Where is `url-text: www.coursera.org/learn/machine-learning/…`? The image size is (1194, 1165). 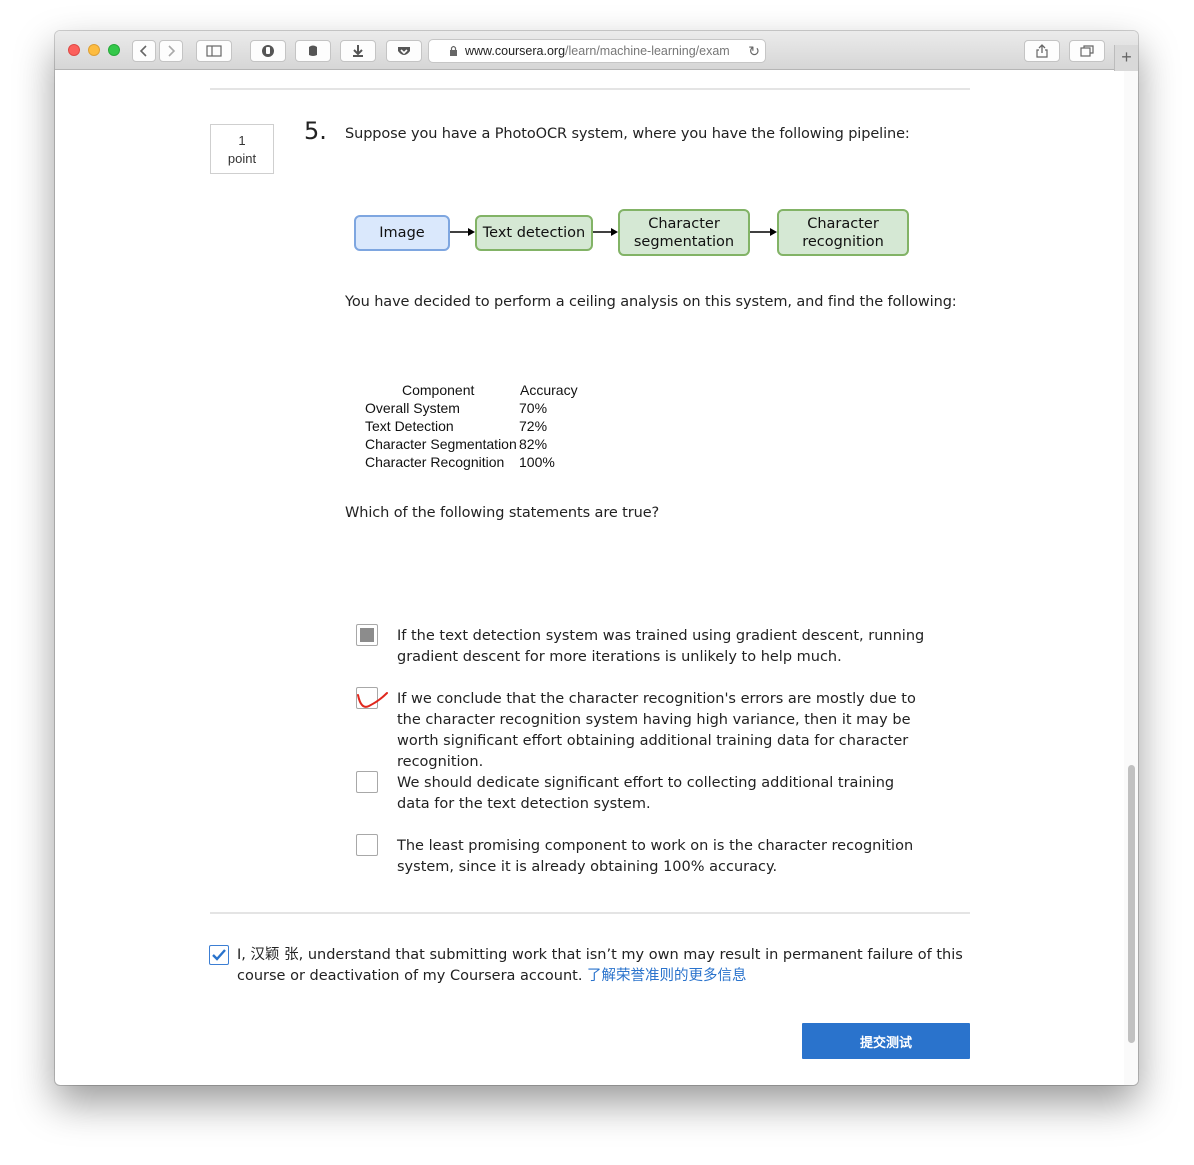
url-text: www.coursera.org/learn/machine-learning/… is located at coordinates (597, 51).